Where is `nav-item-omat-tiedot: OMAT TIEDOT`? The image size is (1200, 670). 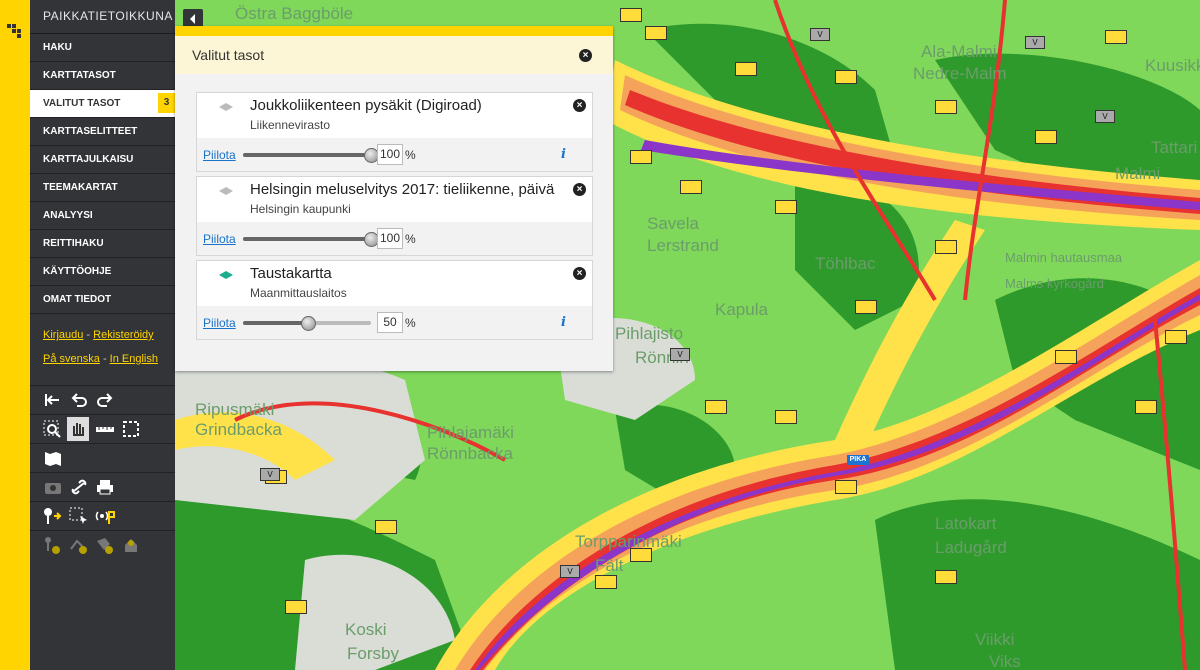 nav-item-omat-tiedot: OMAT TIEDOT is located at coordinates (102, 300).